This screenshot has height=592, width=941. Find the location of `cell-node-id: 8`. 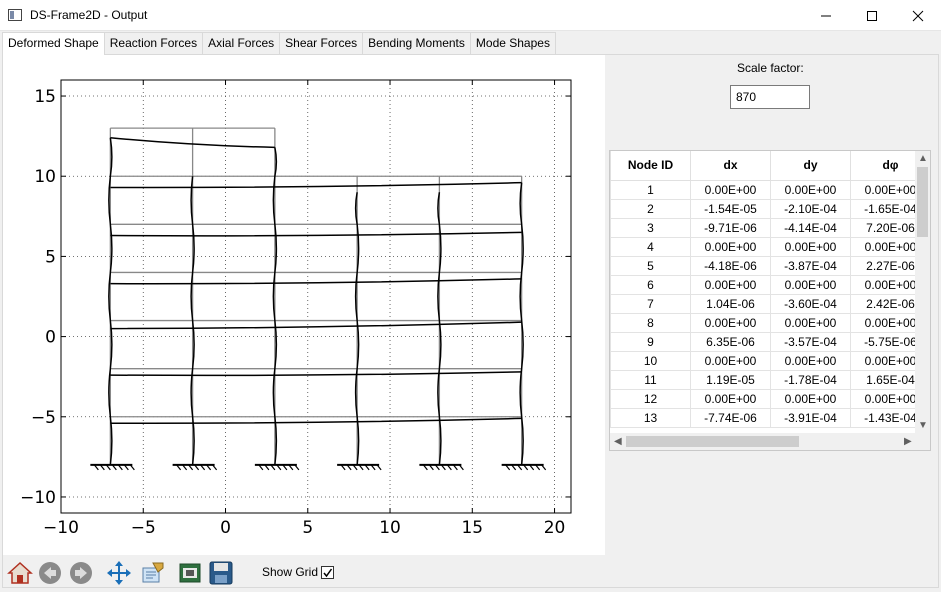

cell-node-id: 8 is located at coordinates (650, 322).